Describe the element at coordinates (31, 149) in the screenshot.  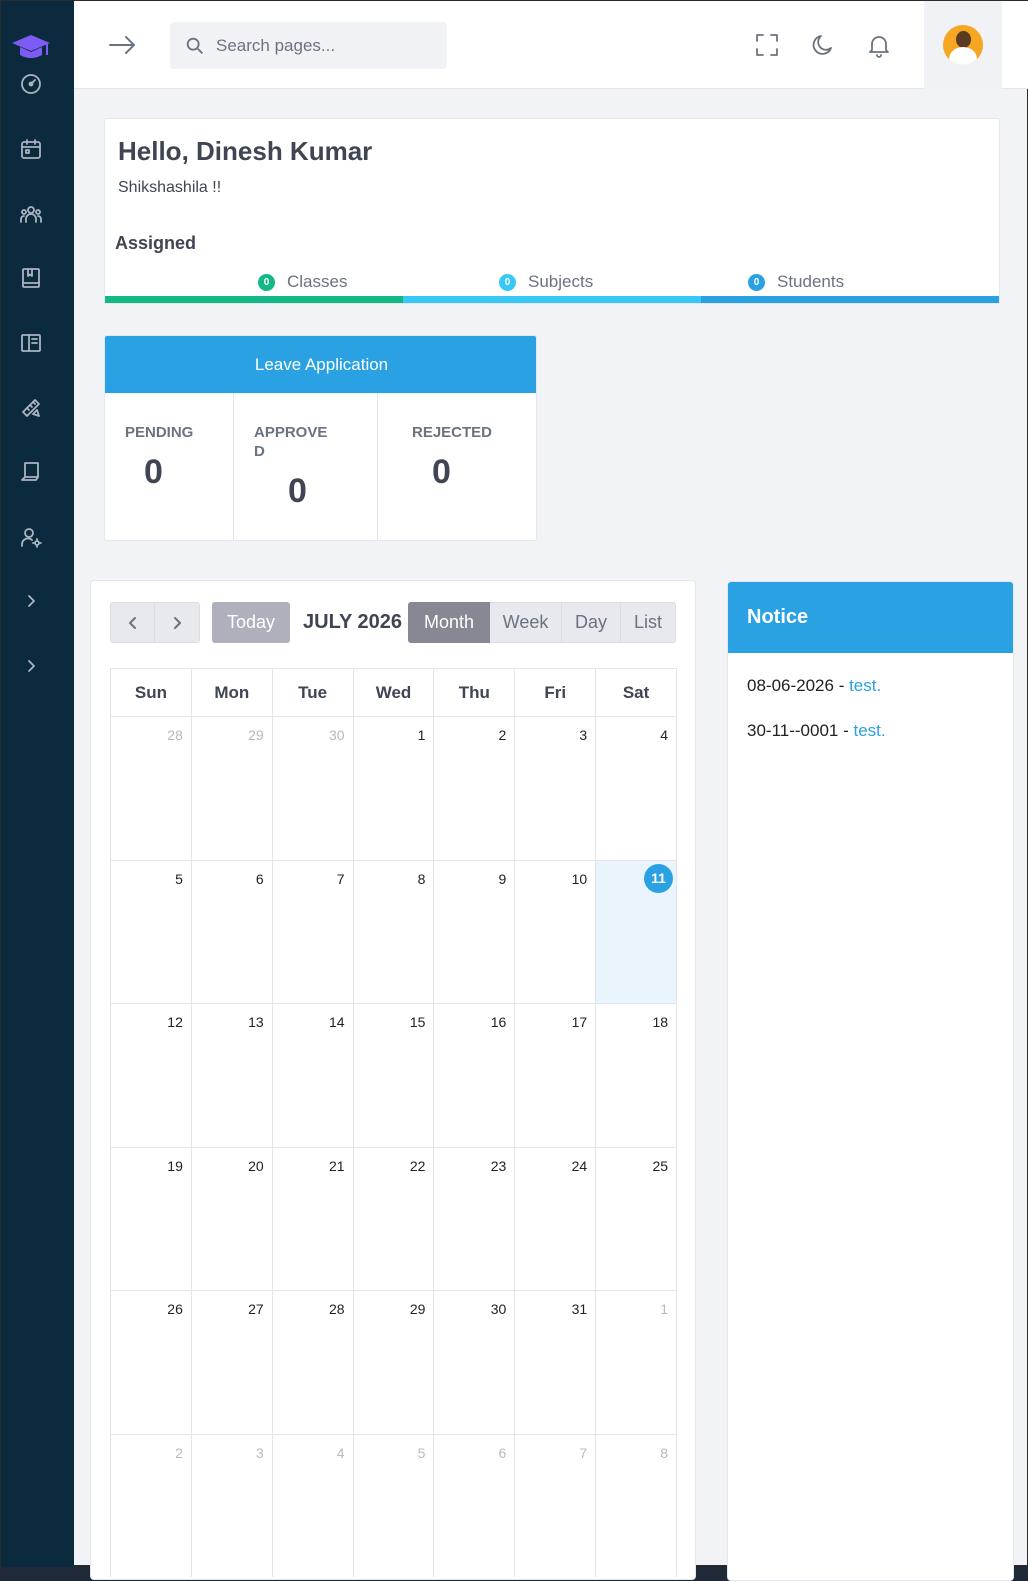
I see `calendar-icon` at that location.